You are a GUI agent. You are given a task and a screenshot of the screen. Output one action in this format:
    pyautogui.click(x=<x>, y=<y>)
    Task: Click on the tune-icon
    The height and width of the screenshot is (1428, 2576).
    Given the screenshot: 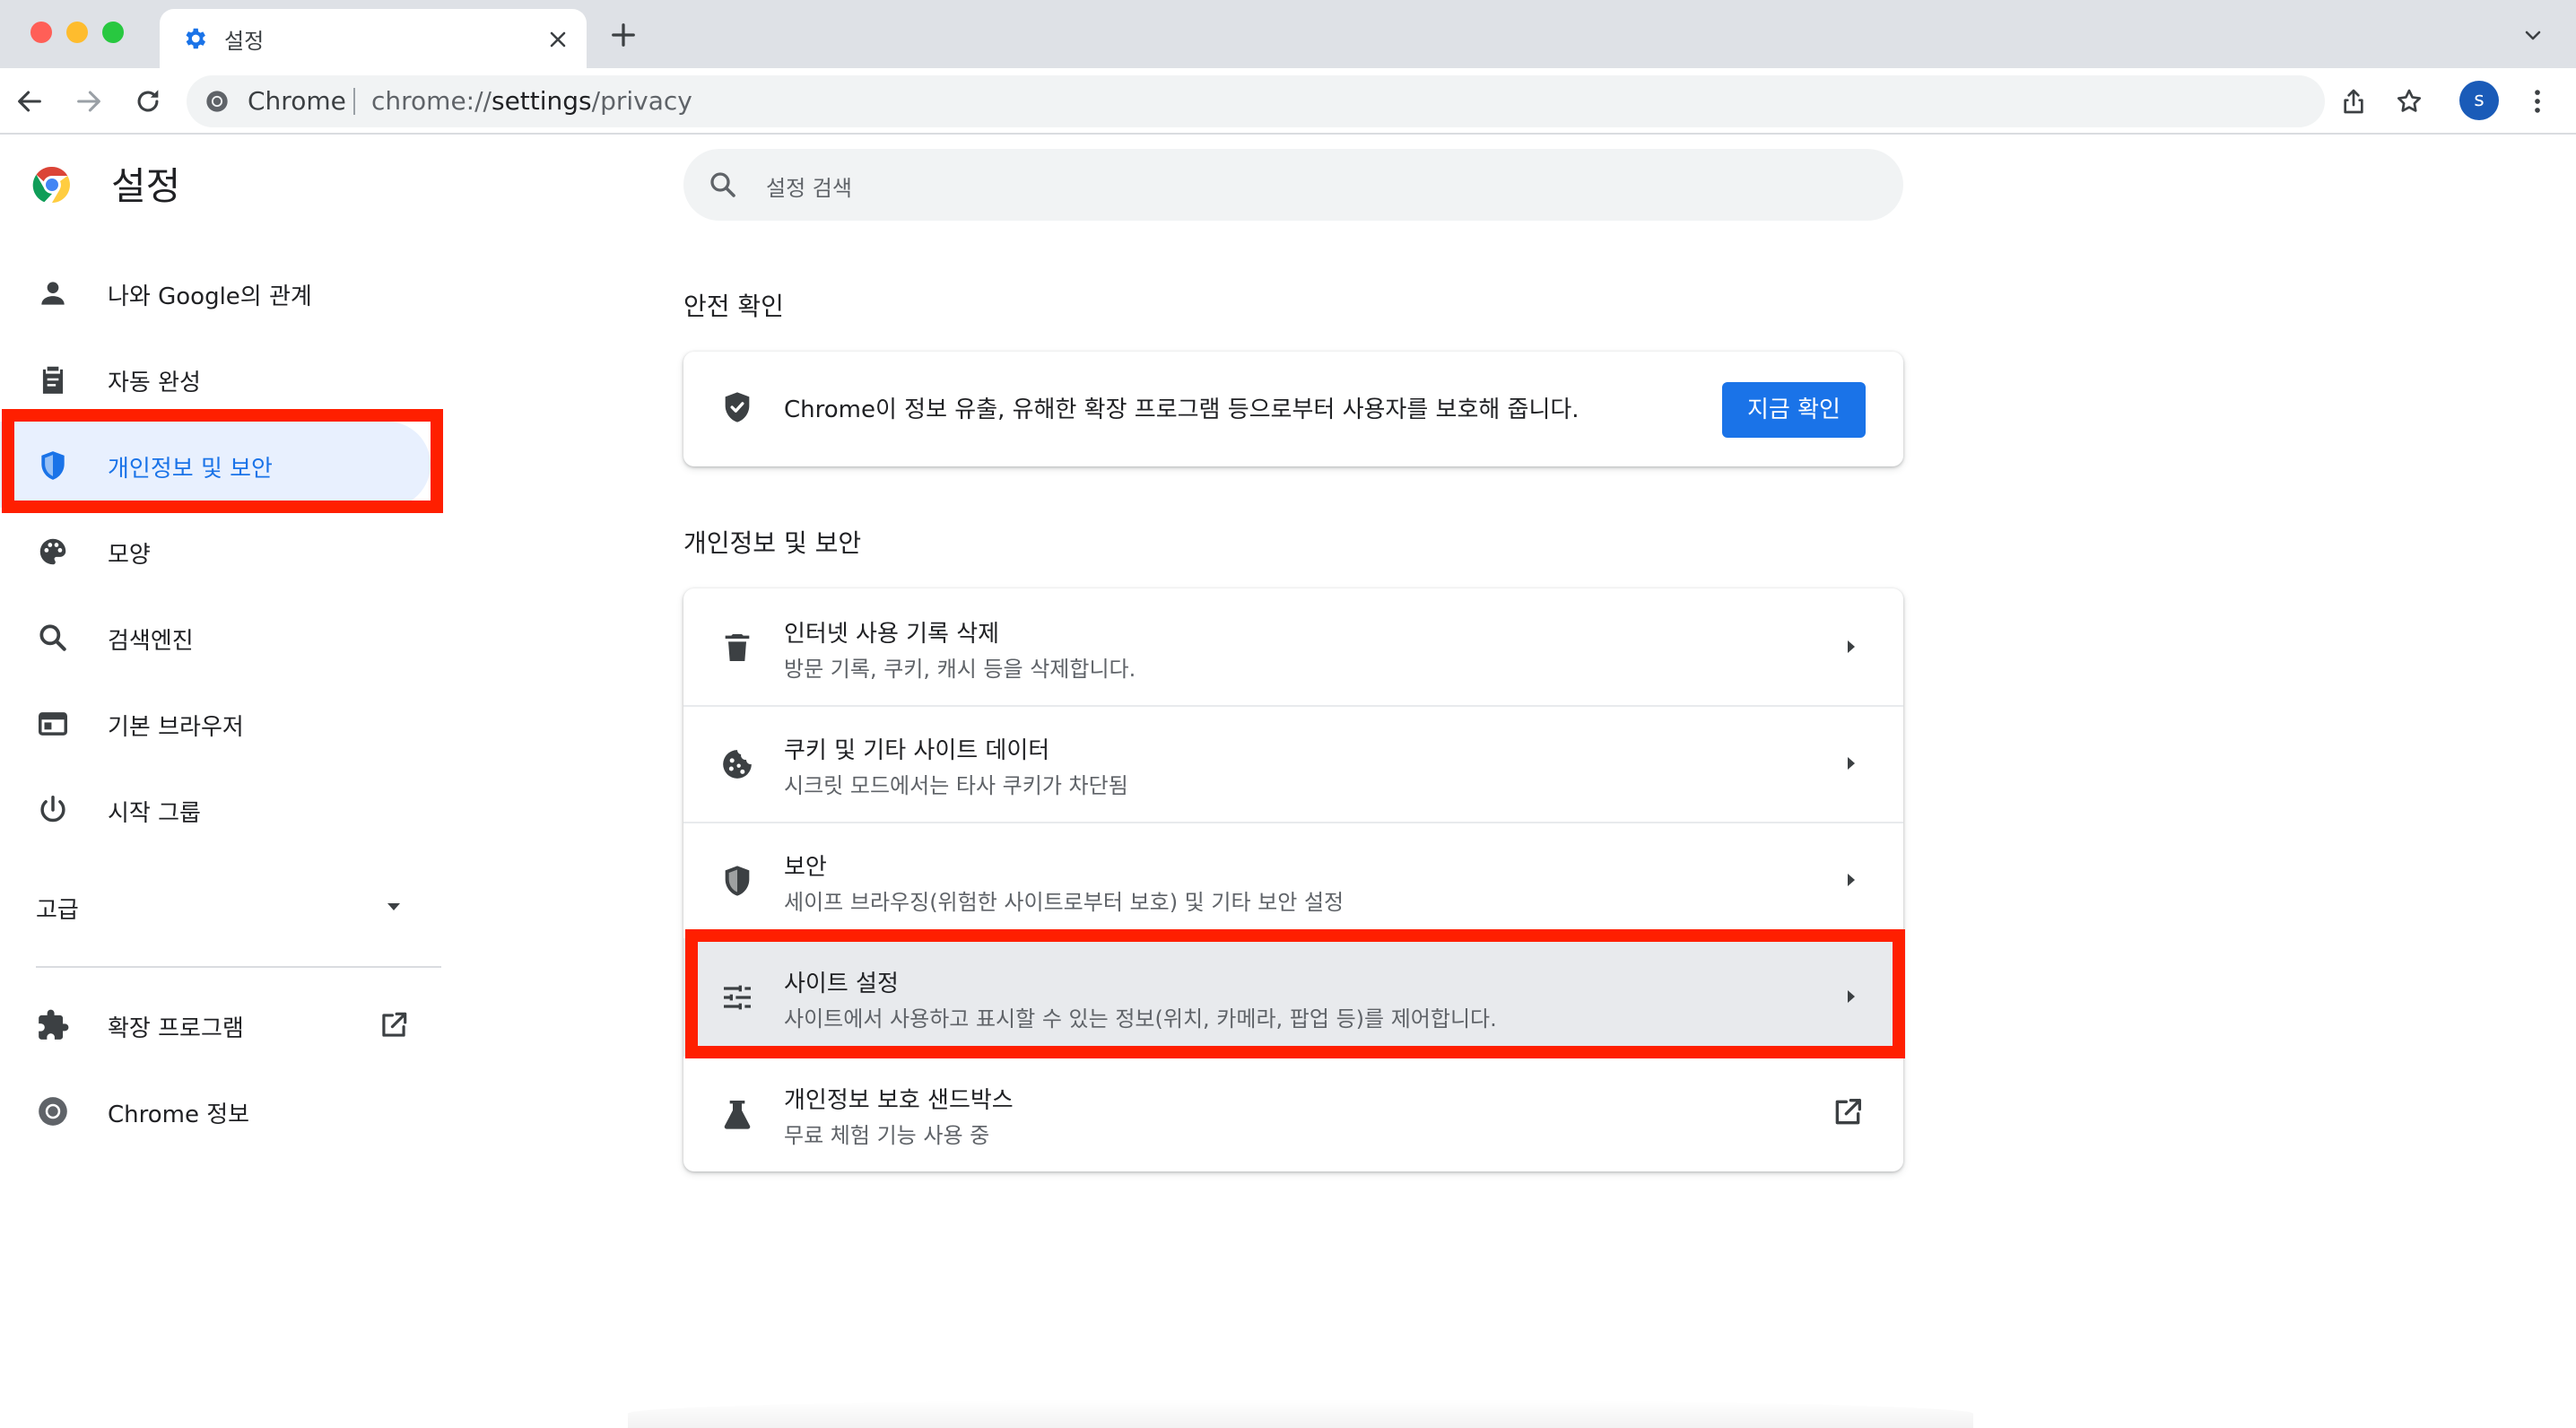 What is the action you would take?
    pyautogui.click(x=737, y=997)
    